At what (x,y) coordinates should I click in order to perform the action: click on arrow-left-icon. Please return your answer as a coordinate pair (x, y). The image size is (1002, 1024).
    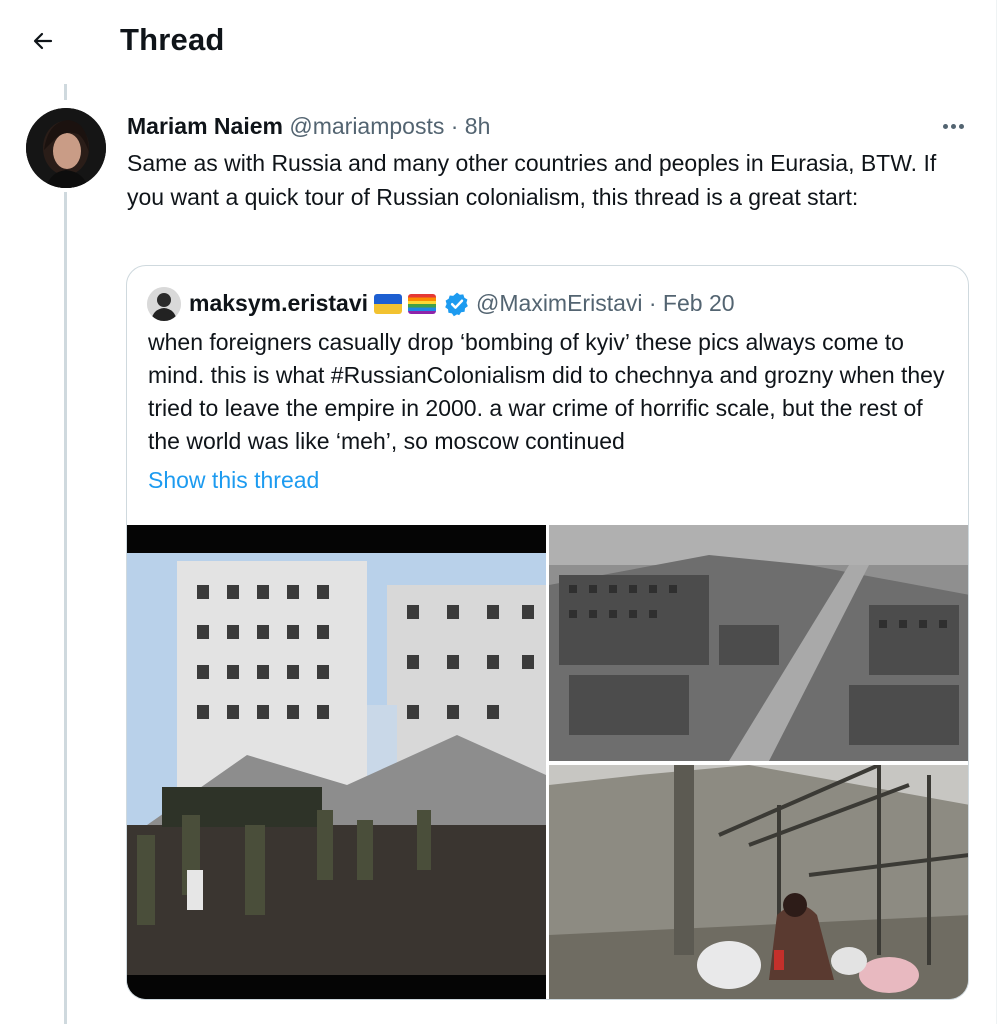
    Looking at the image, I should click on (43, 41).